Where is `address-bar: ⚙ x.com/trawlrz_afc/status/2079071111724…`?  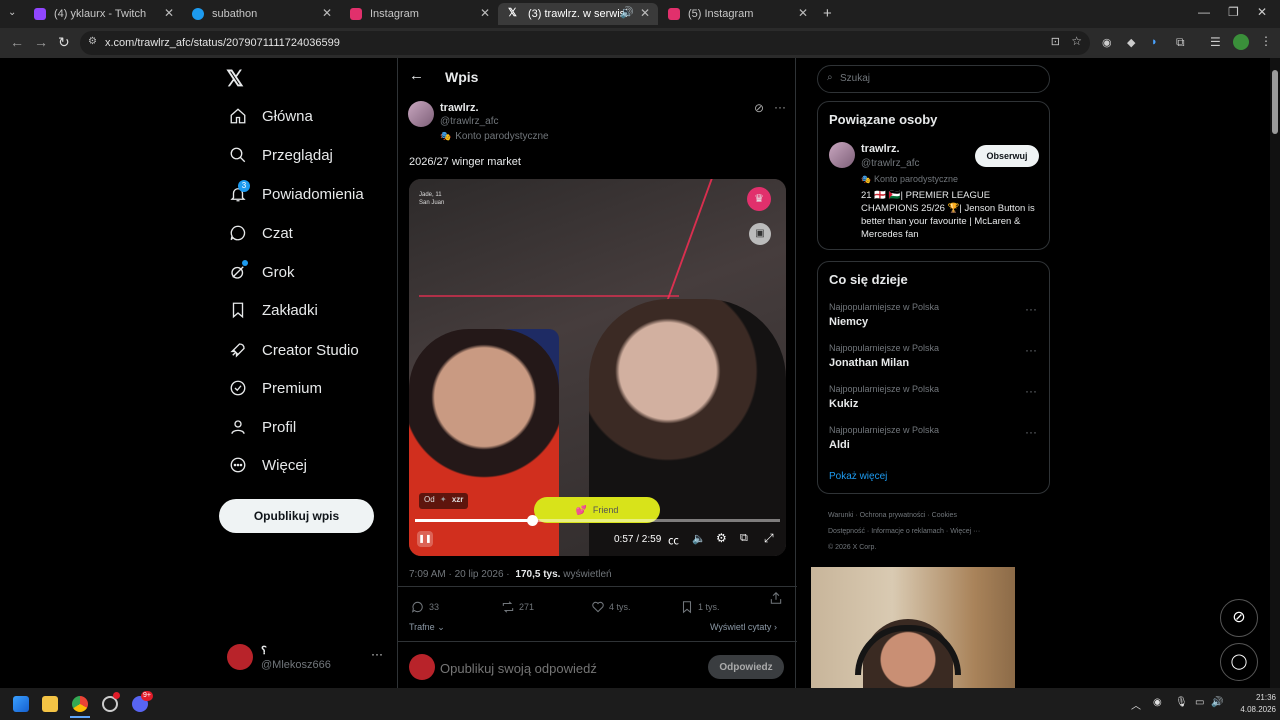
address-bar: ⚙ x.com/trawlrz_afc/status/2079071111724… is located at coordinates (585, 43).